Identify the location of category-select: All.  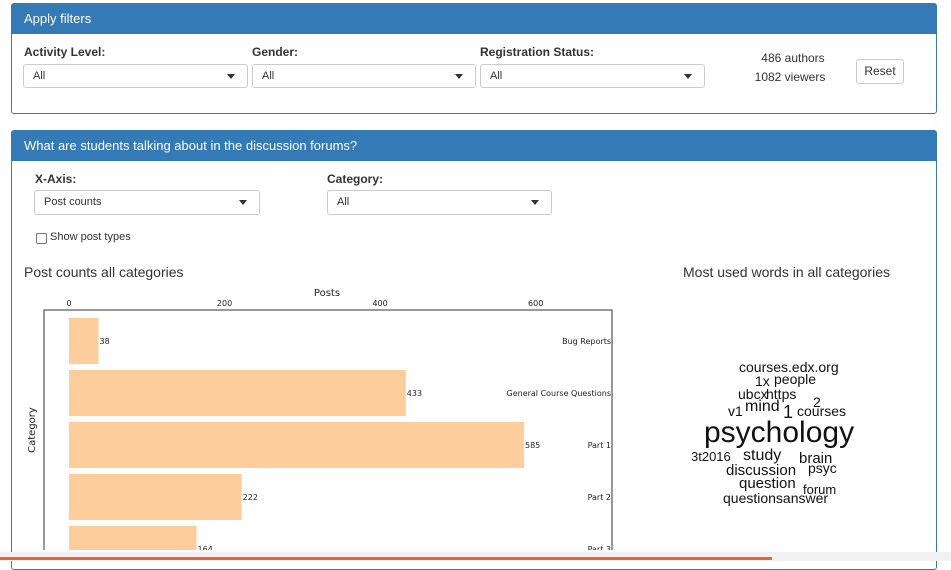
(439, 202).